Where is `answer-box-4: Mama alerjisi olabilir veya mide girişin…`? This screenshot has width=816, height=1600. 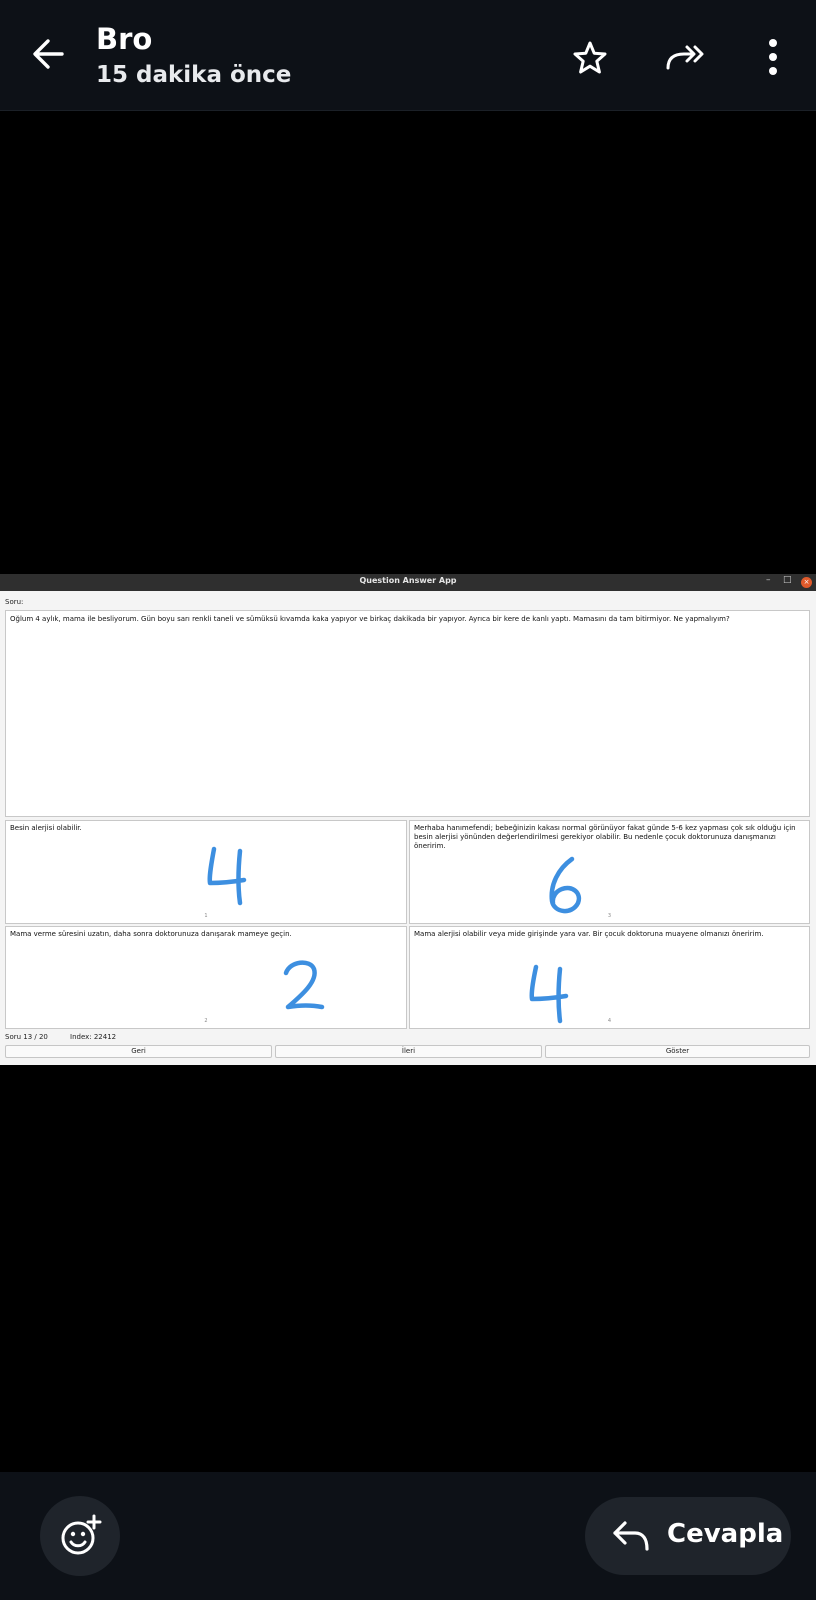 answer-box-4: Mama alerjisi olabilir veya mide girişin… is located at coordinates (609, 977).